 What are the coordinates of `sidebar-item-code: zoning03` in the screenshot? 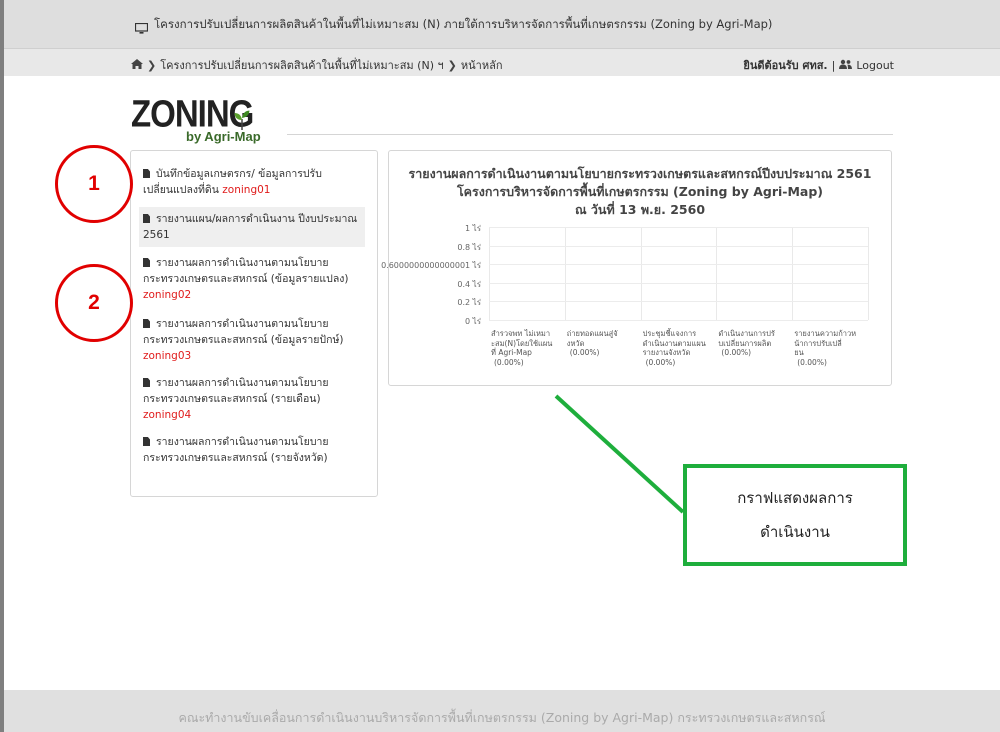 It's located at (167, 356).